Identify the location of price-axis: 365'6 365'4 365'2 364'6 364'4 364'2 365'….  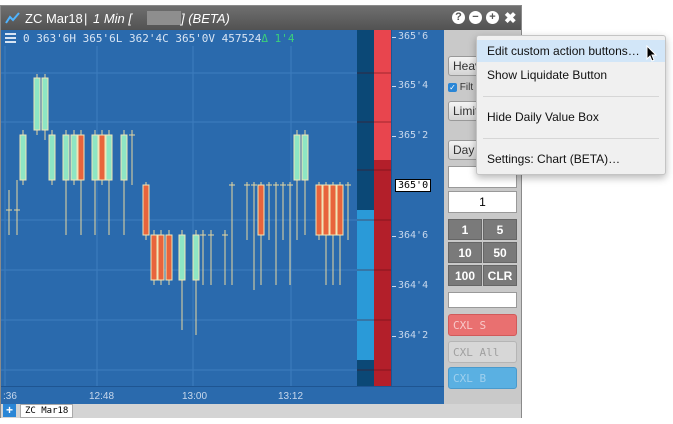
(417, 208).